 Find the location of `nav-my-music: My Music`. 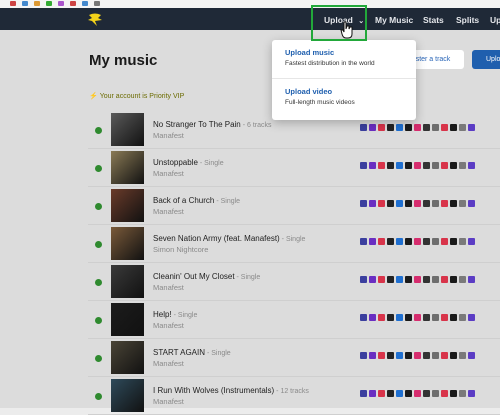

nav-my-music: My Music is located at coordinates (394, 20).